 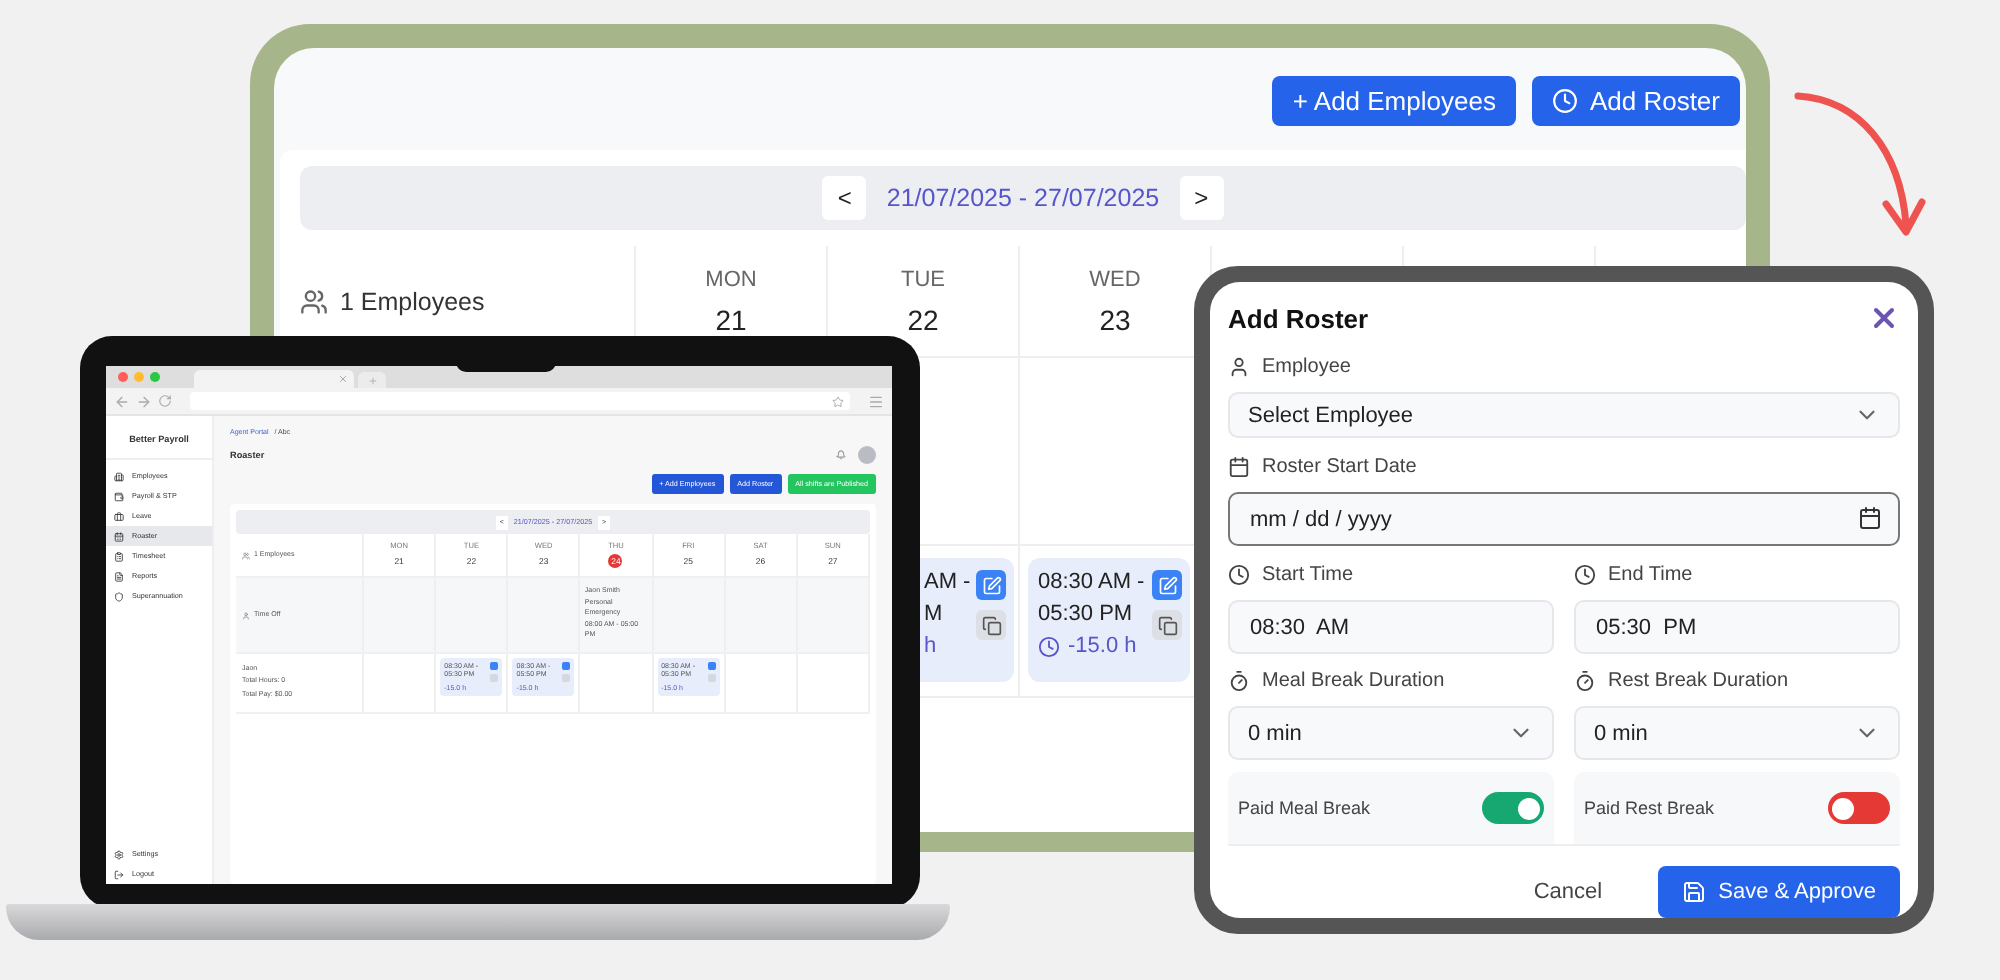 What do you see at coordinates (1339, 467) in the screenshot?
I see `field-label: Roster Start Date` at bounding box center [1339, 467].